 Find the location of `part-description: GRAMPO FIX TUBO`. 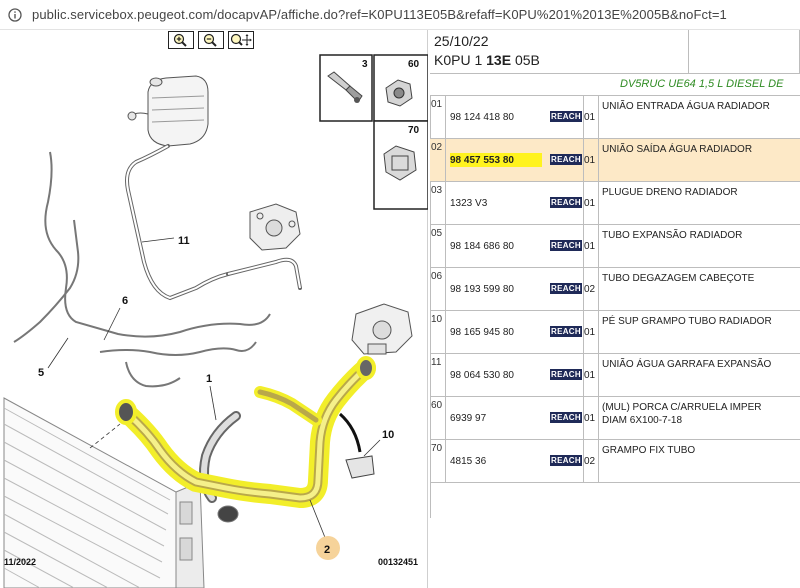

part-description: GRAMPO FIX TUBO is located at coordinates (701, 450).